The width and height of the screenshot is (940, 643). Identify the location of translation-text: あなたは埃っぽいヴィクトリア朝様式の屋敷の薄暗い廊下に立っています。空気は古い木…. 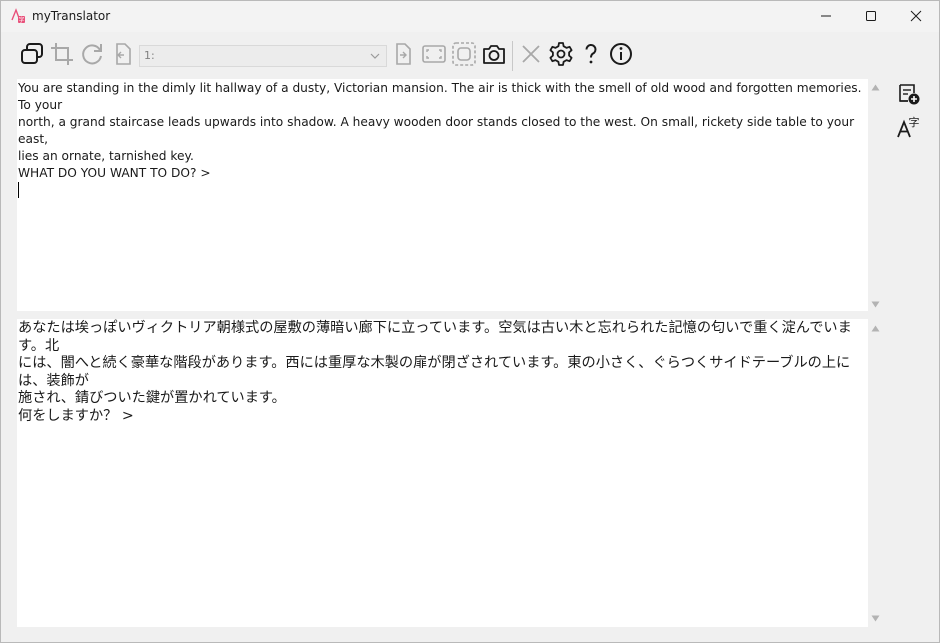
(442, 372).